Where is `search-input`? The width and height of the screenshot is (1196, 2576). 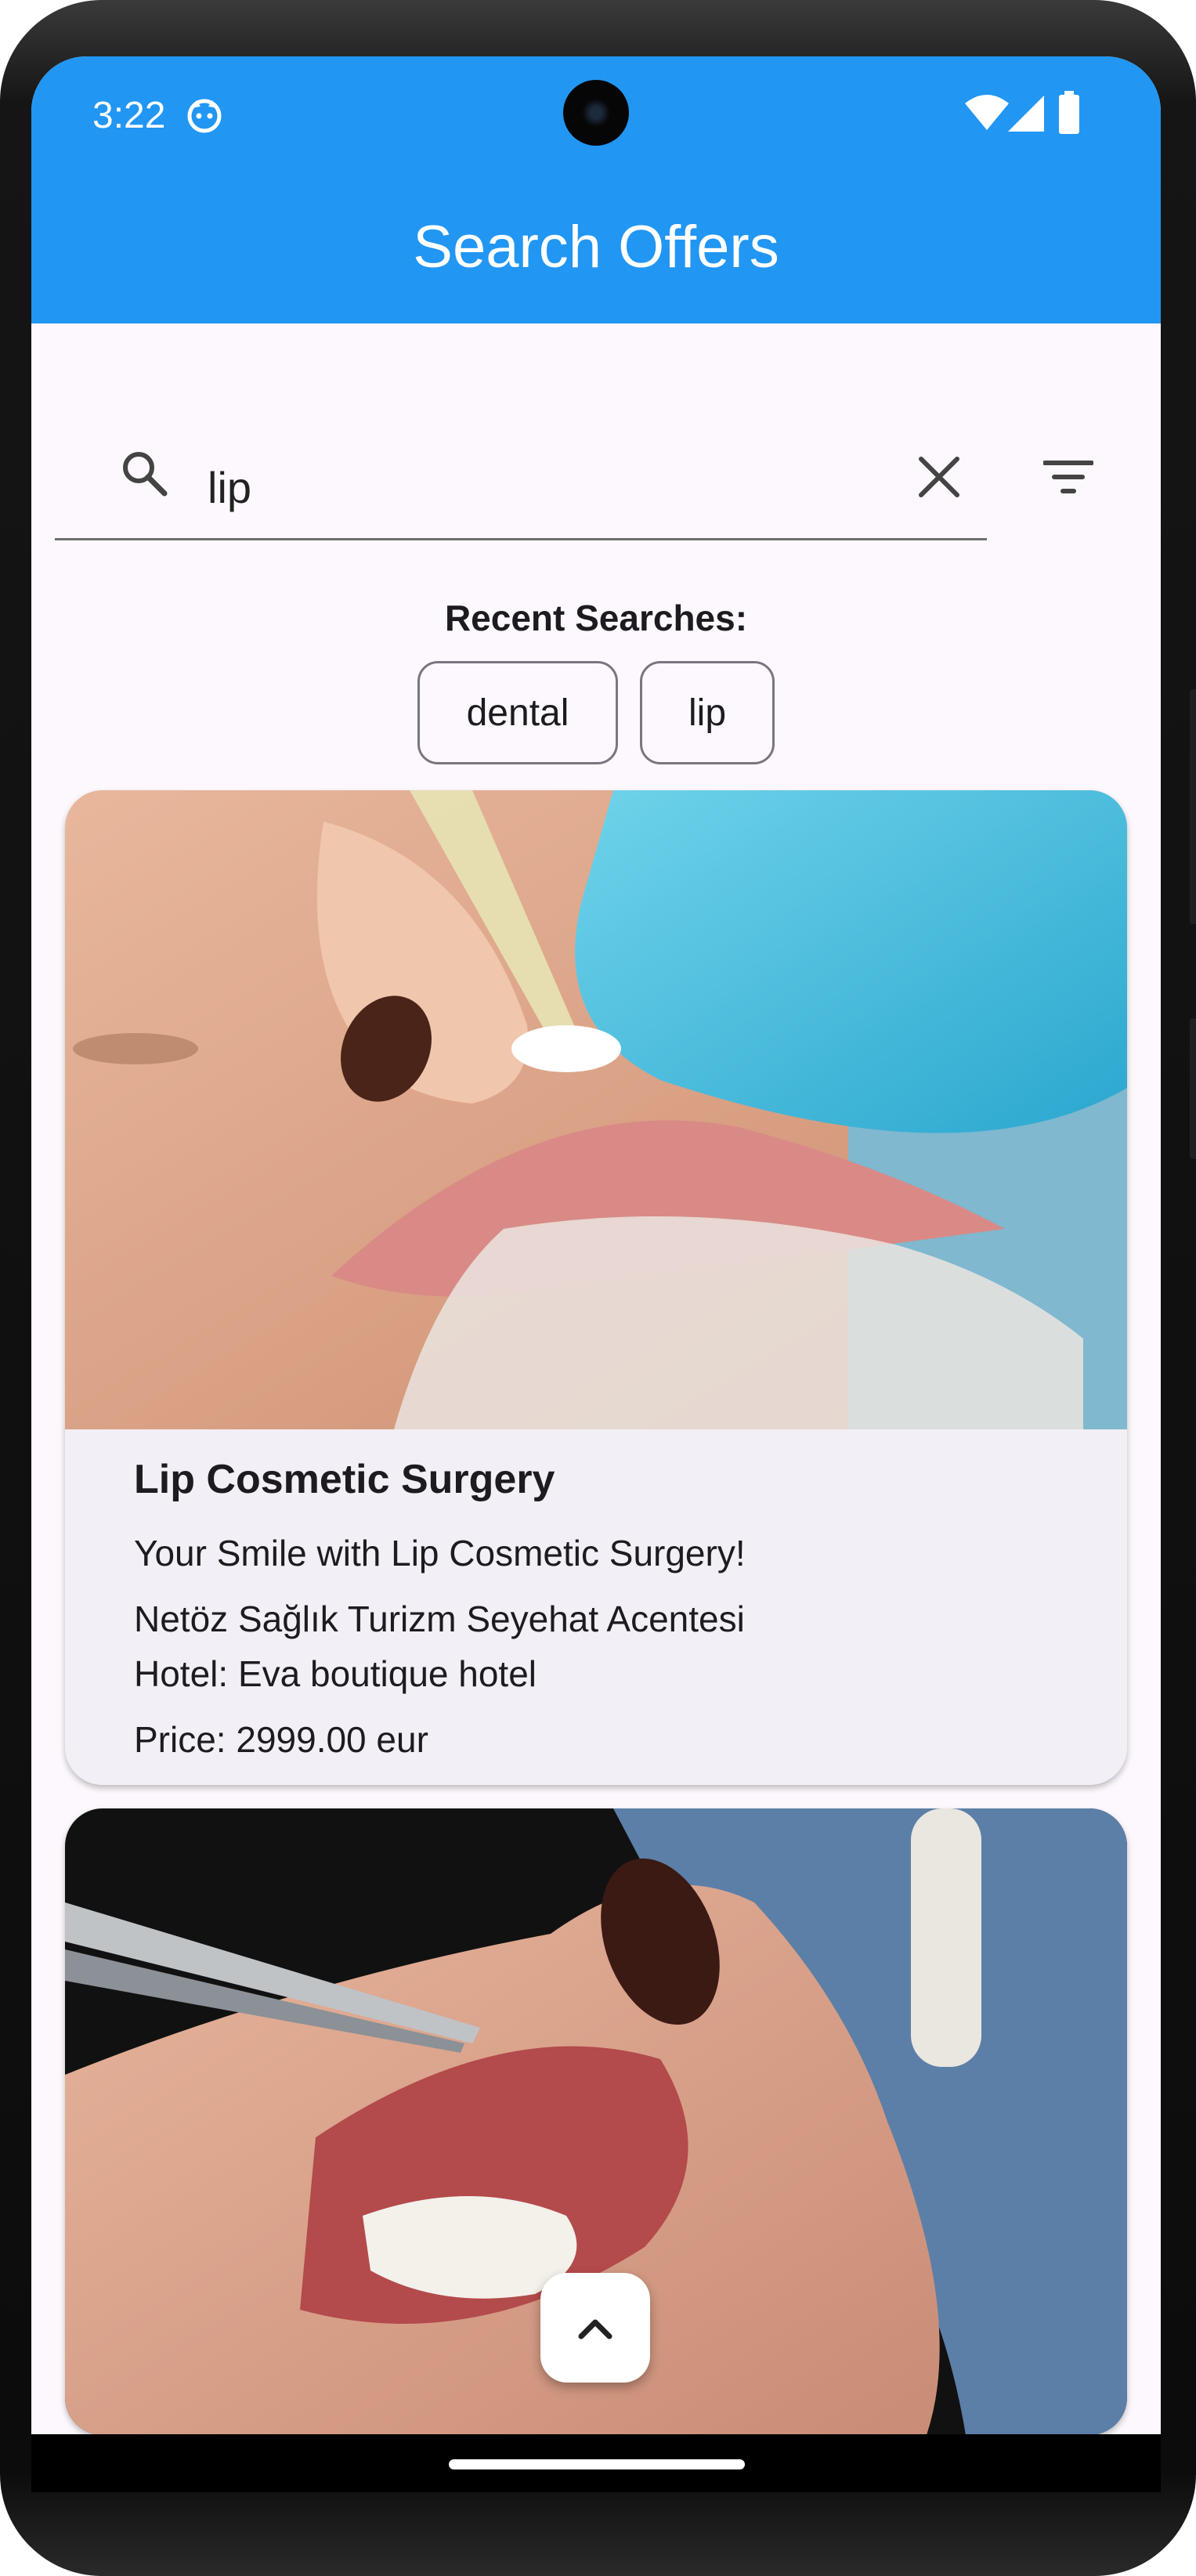 search-input is located at coordinates (482, 487).